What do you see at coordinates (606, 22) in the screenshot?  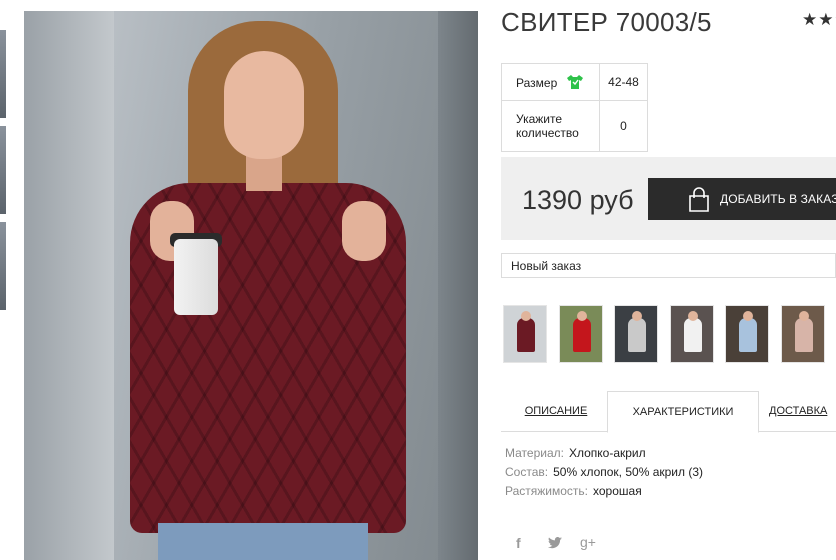 I see `product-title: СВИТЕР 70003/5` at bounding box center [606, 22].